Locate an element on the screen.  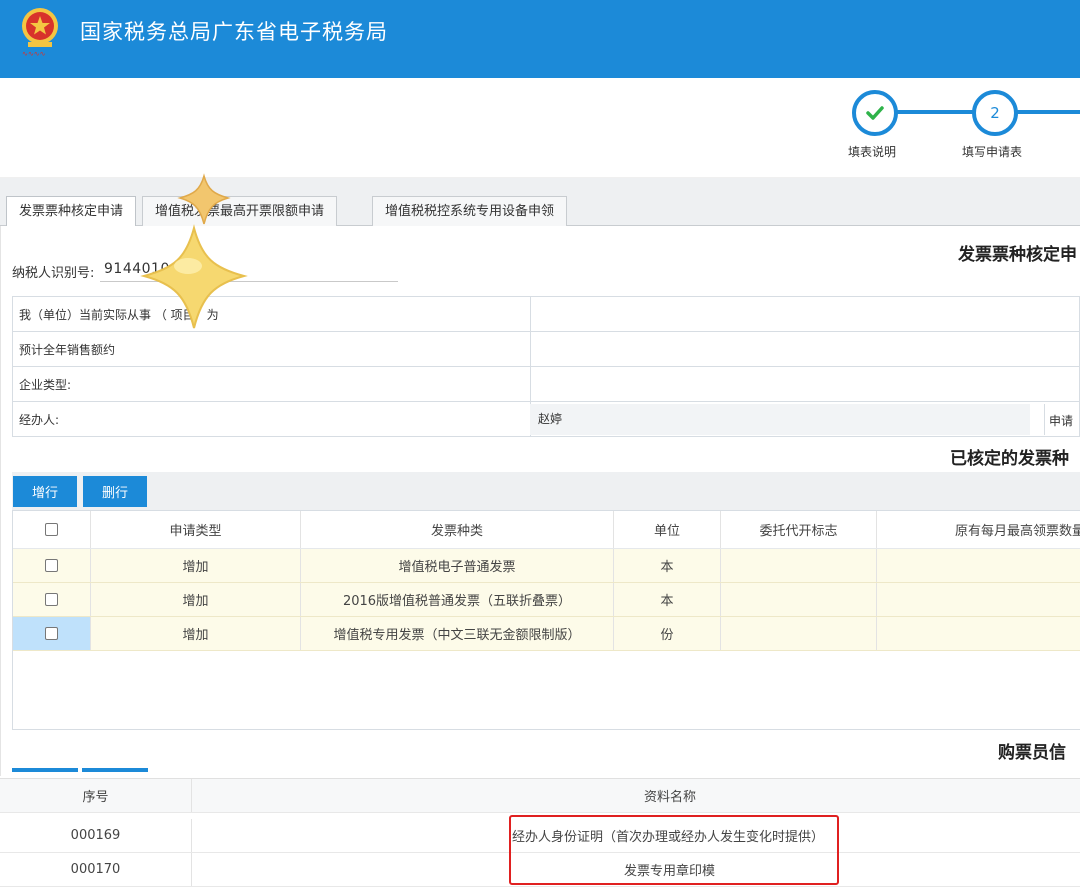
step-1-label: 填表说明 is located at coordinates (872, 152).